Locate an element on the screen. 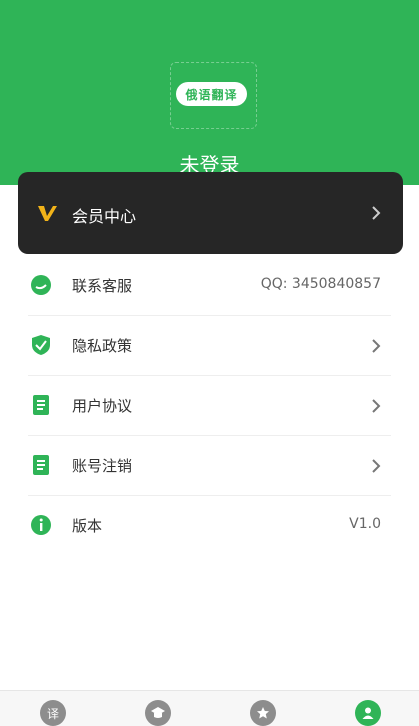 The width and height of the screenshot is (419, 726). vip-v-icon is located at coordinates (47, 213).